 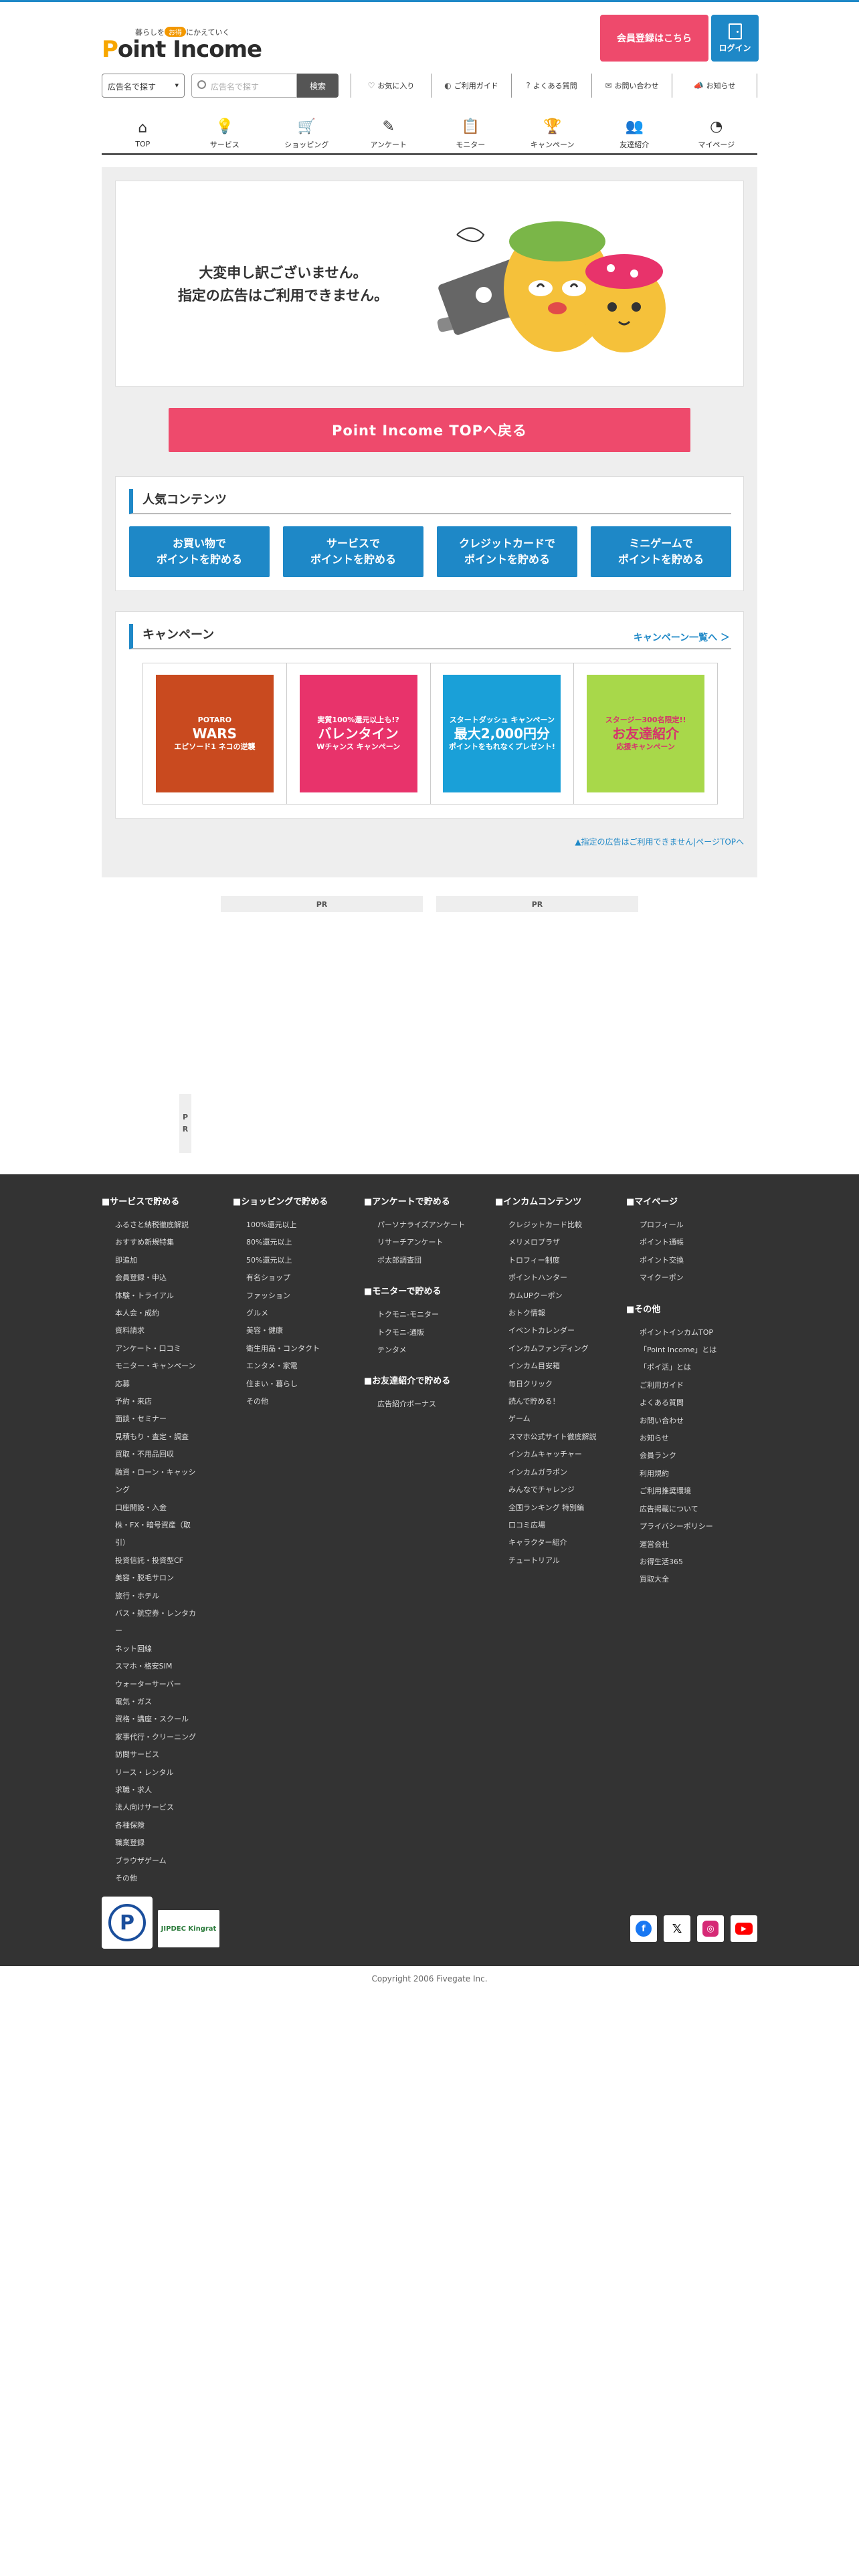 What do you see at coordinates (698, 1527) in the screenshot?
I see `footer-link: プライバシーポリシー` at bounding box center [698, 1527].